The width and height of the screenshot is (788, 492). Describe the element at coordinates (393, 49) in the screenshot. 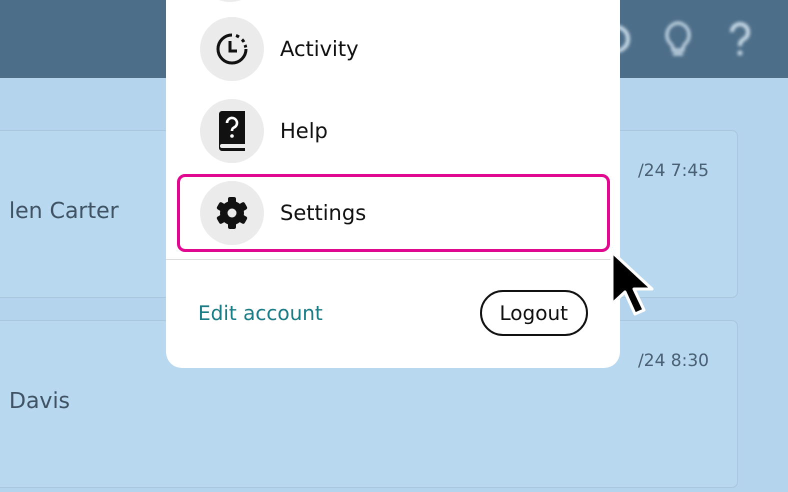

I see `menu-item: Activity` at that location.